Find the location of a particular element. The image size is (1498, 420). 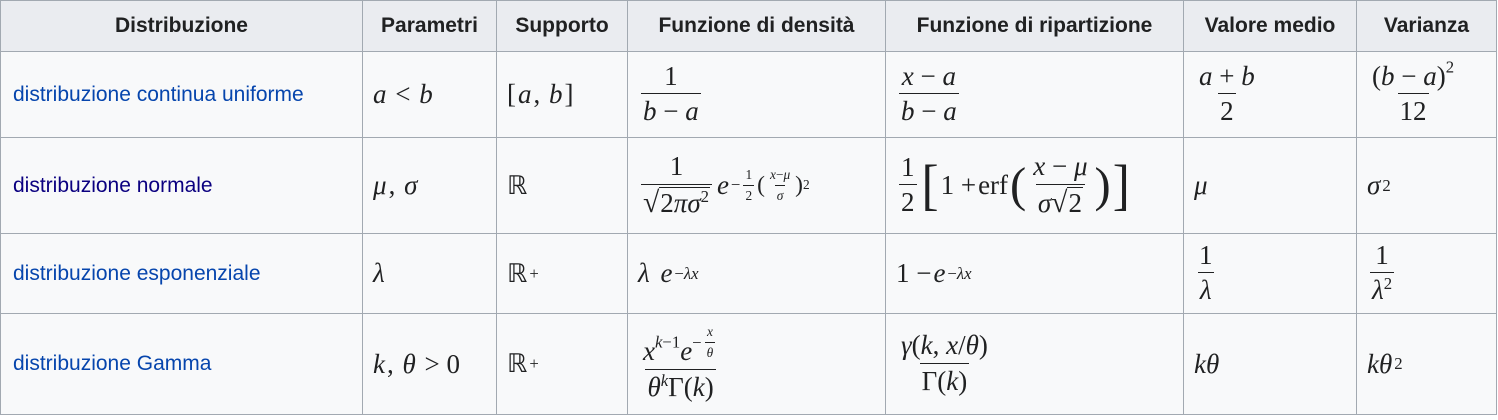

header-supporto: Supporto is located at coordinates (562, 26).